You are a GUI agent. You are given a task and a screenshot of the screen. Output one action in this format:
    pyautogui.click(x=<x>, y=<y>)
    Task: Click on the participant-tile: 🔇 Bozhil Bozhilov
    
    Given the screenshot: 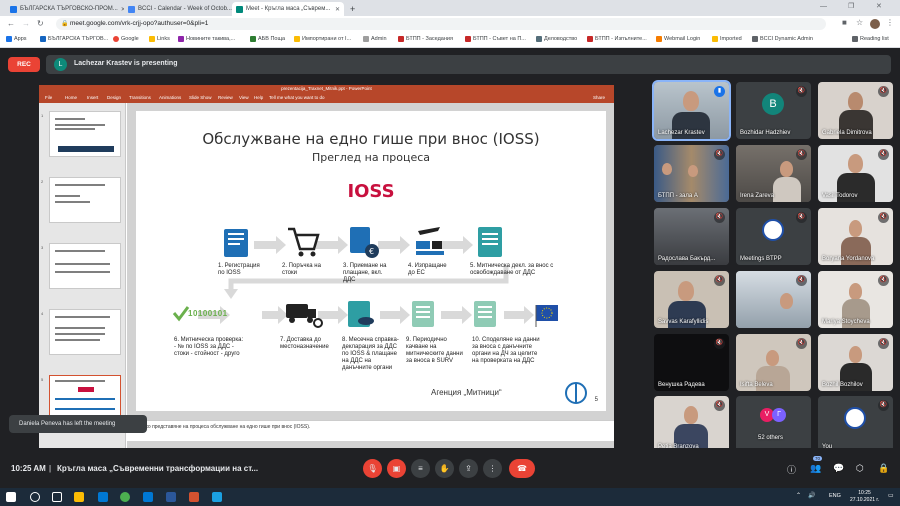 What is the action you would take?
    pyautogui.click(x=855, y=362)
    